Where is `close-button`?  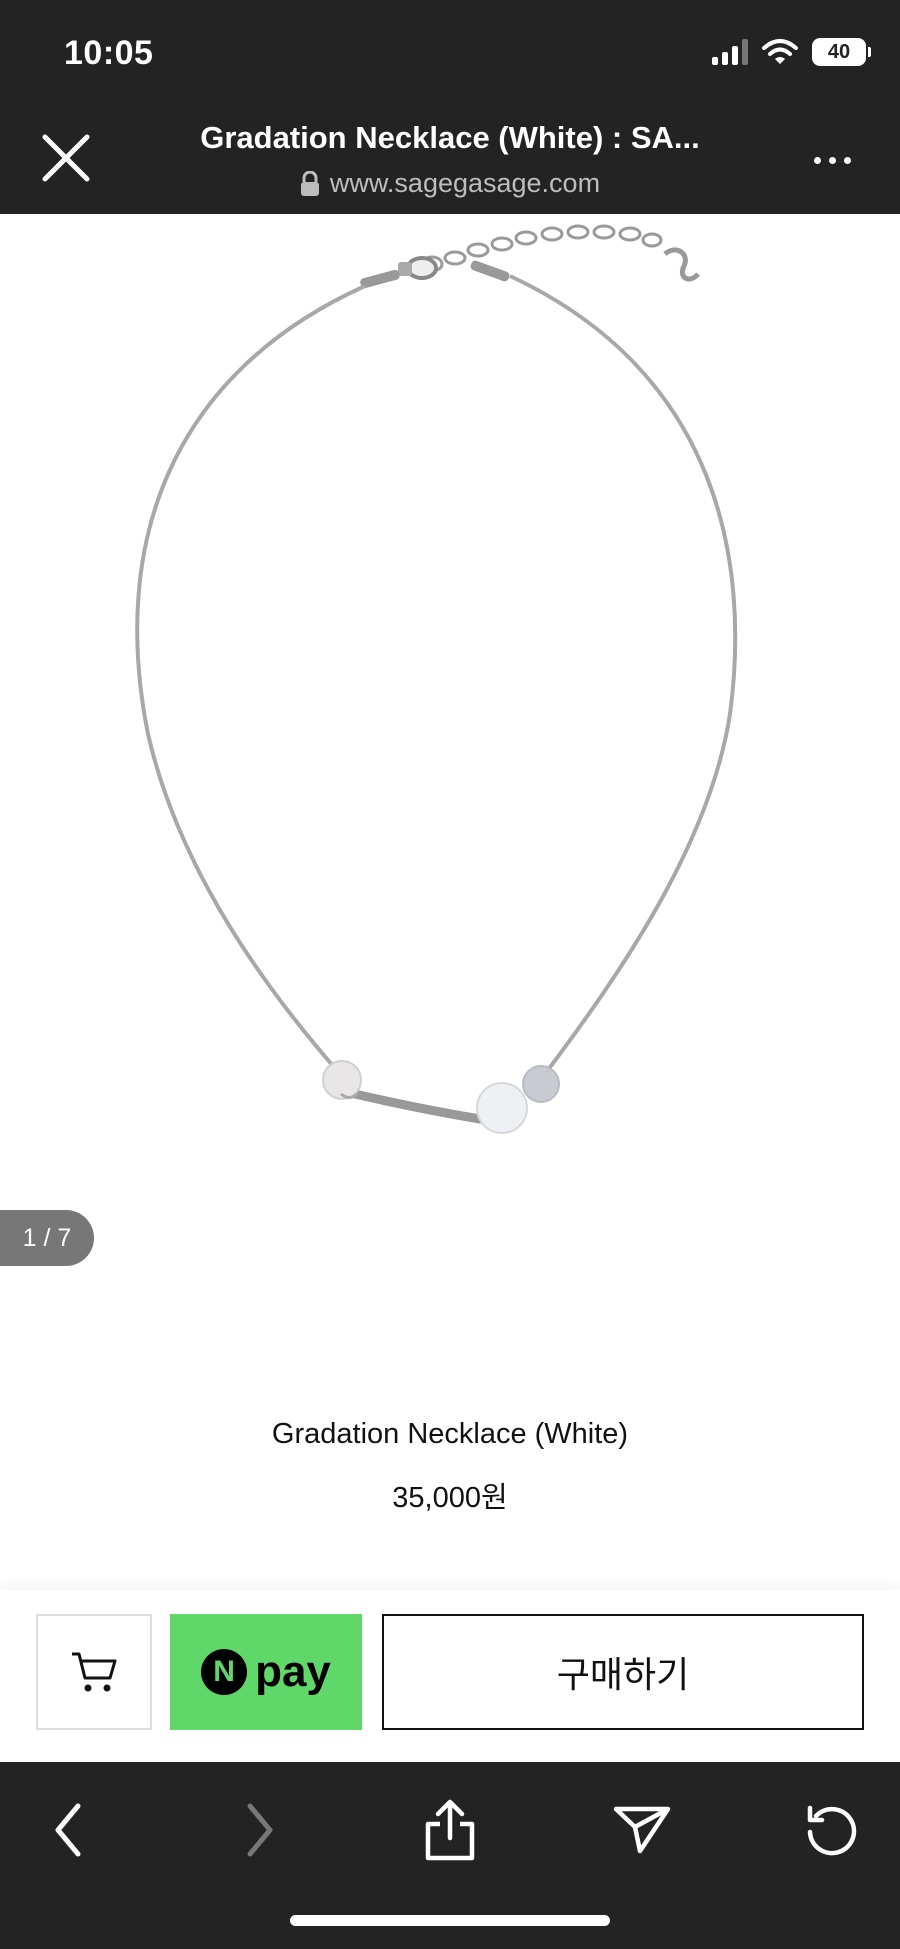 close-button is located at coordinates (66, 158).